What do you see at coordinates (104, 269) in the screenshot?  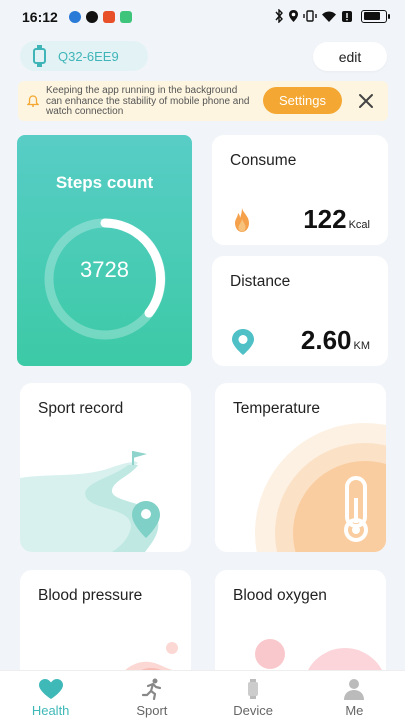 I see `steps-value: 3728` at bounding box center [104, 269].